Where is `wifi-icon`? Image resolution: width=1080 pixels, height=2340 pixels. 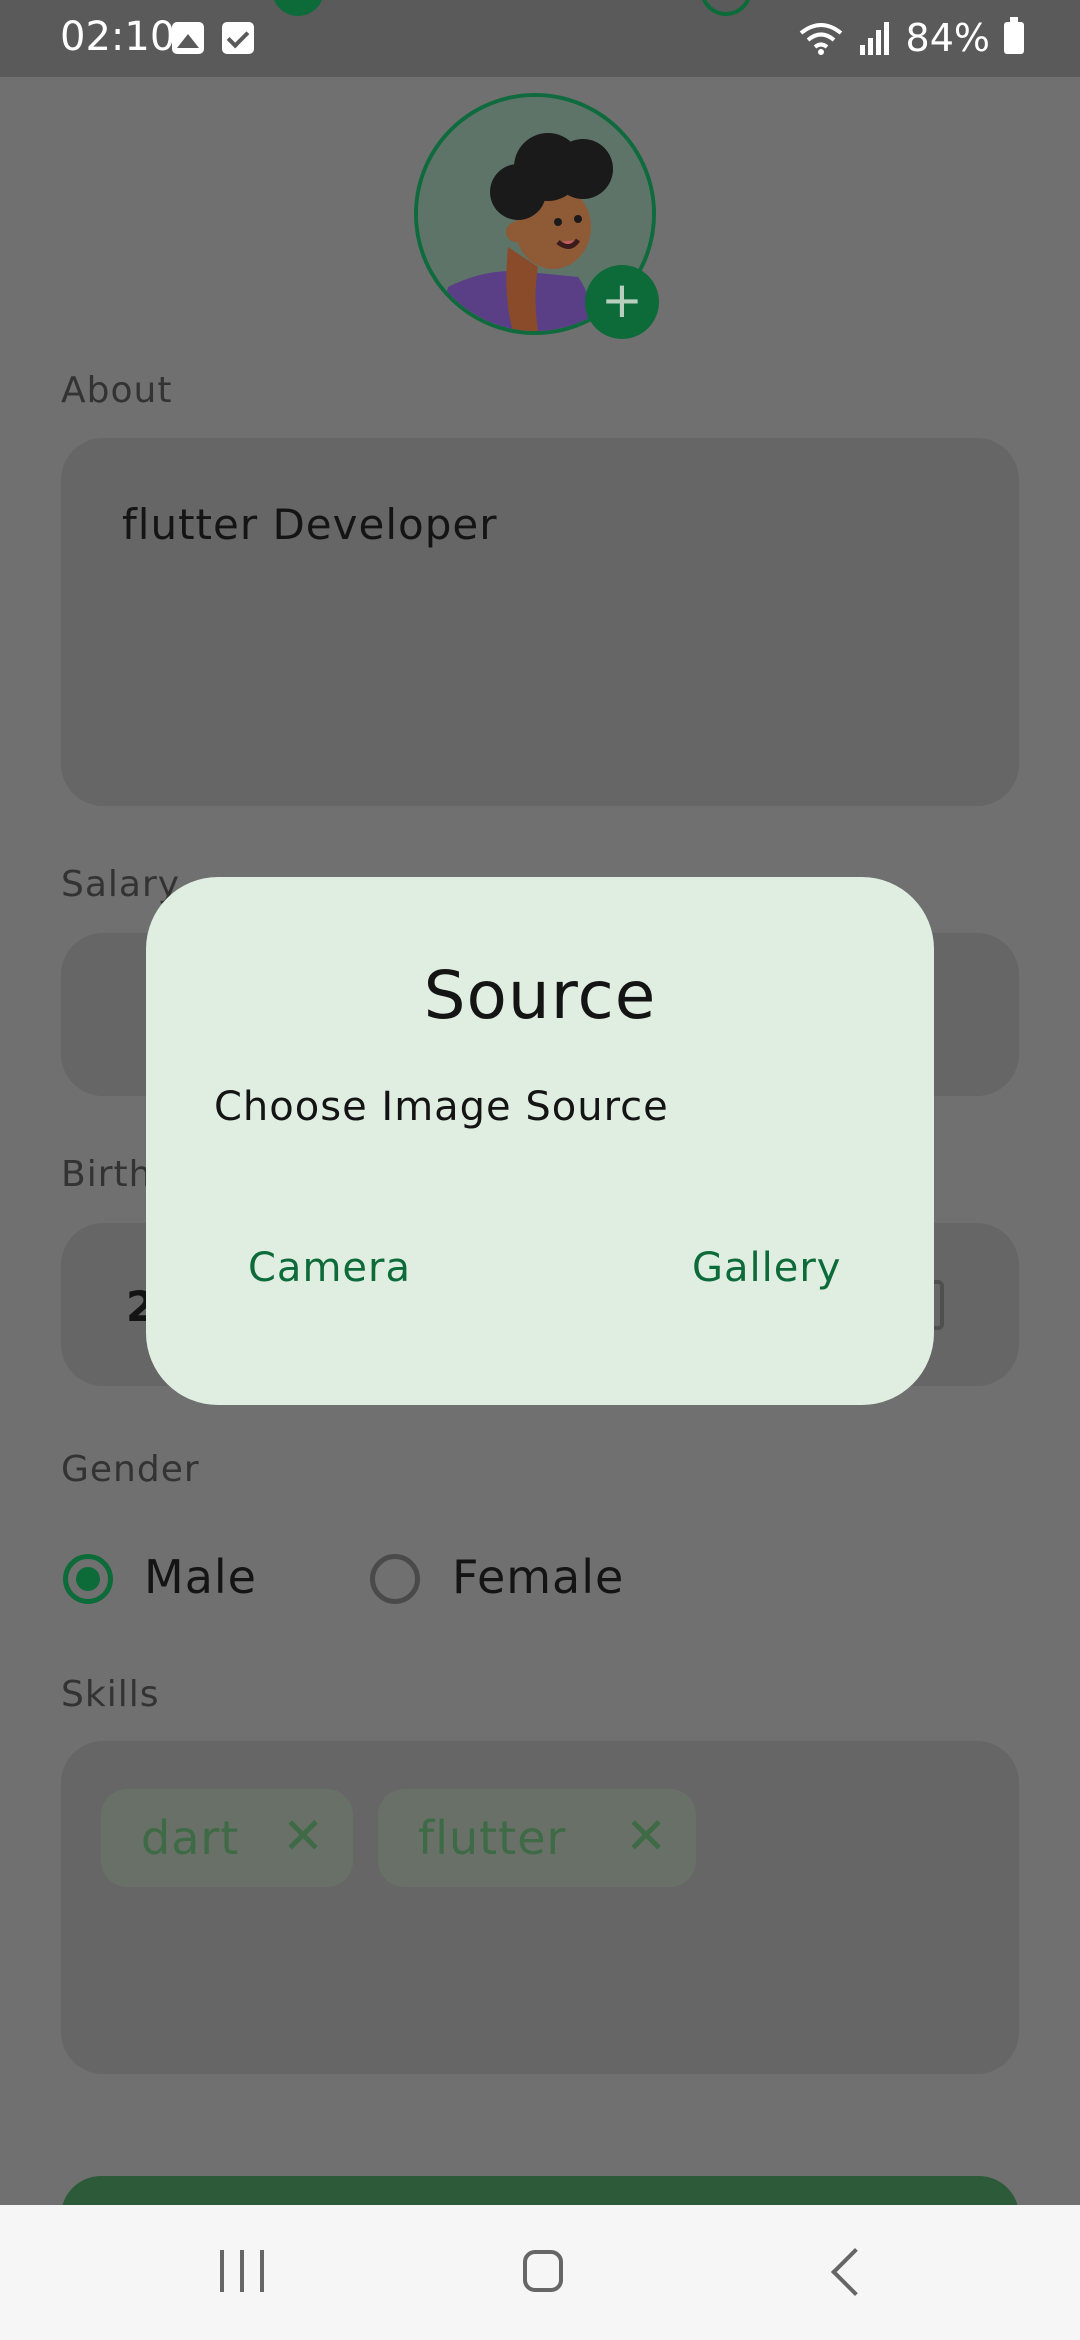
wifi-icon is located at coordinates (820, 39).